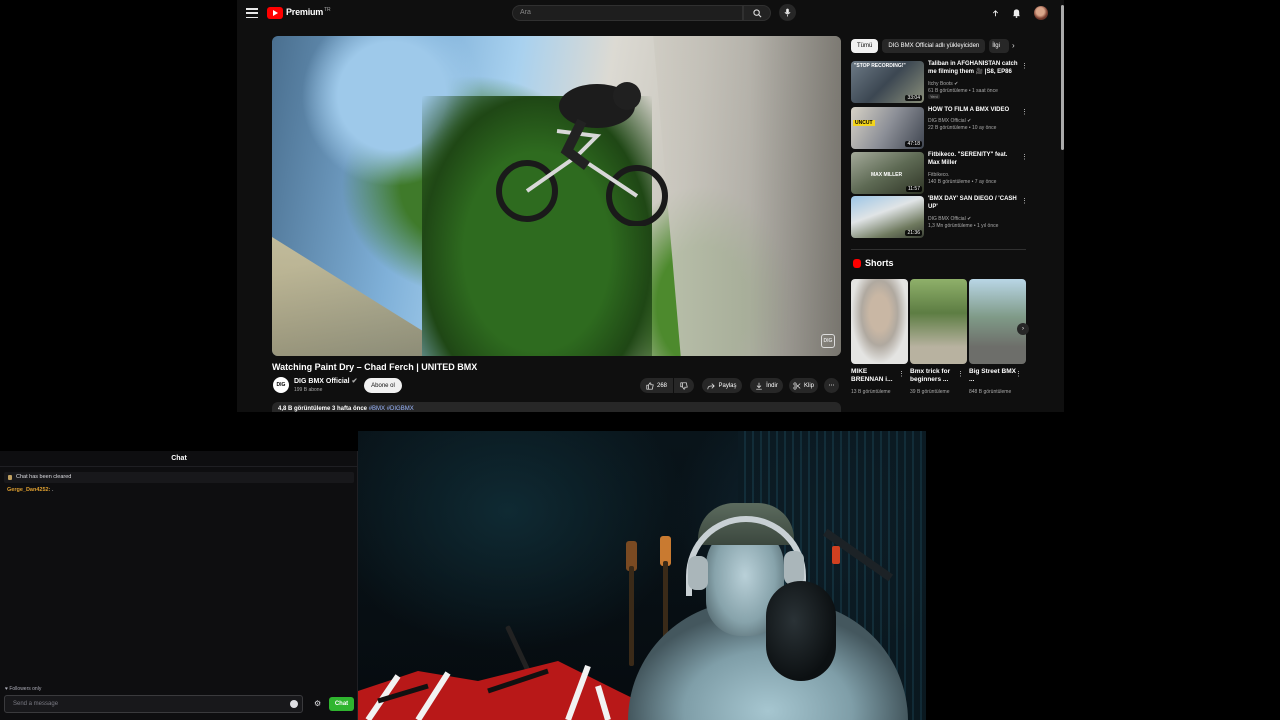 Image resolution: width=1280 pixels, height=720 pixels. What do you see at coordinates (797, 385) in the screenshot?
I see `scissors-icon` at bounding box center [797, 385].